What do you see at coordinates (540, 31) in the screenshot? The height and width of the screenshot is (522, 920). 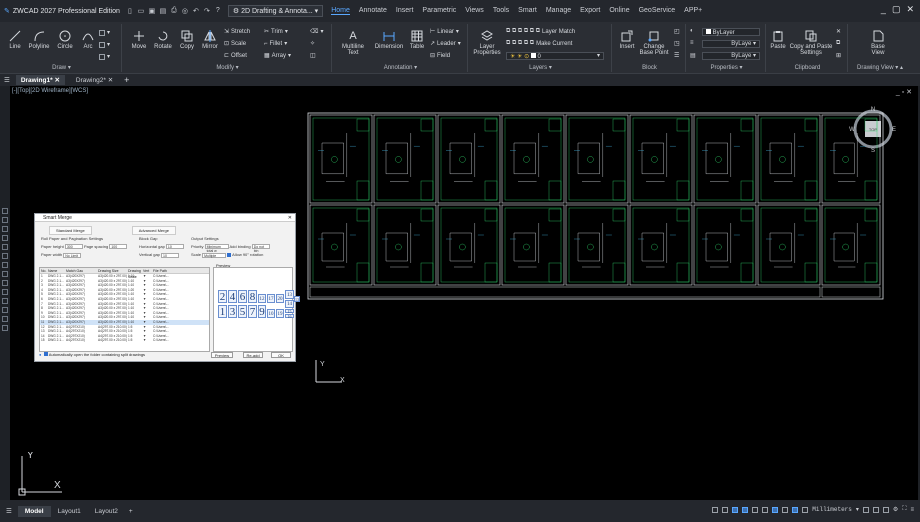 I see `layer-tools-row1: ⧉ ⧉ ⧉ ⧉ ⧉ ⧉ Layer Match` at bounding box center [540, 31].